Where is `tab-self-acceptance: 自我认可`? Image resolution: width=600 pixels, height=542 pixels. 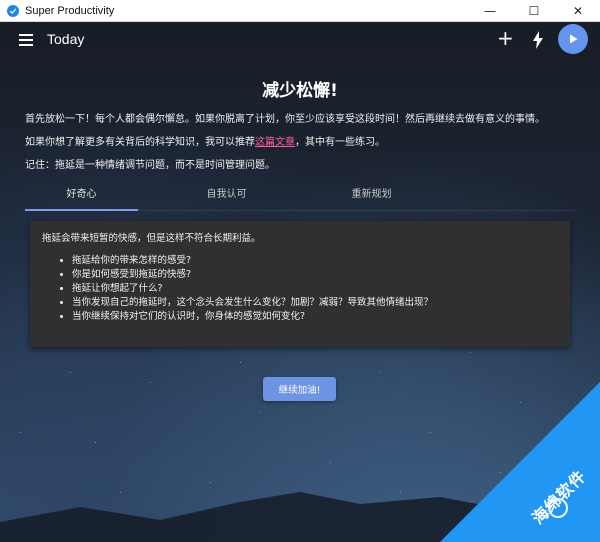
tab-self-acceptance: 自我认可 is located at coordinates (226, 196).